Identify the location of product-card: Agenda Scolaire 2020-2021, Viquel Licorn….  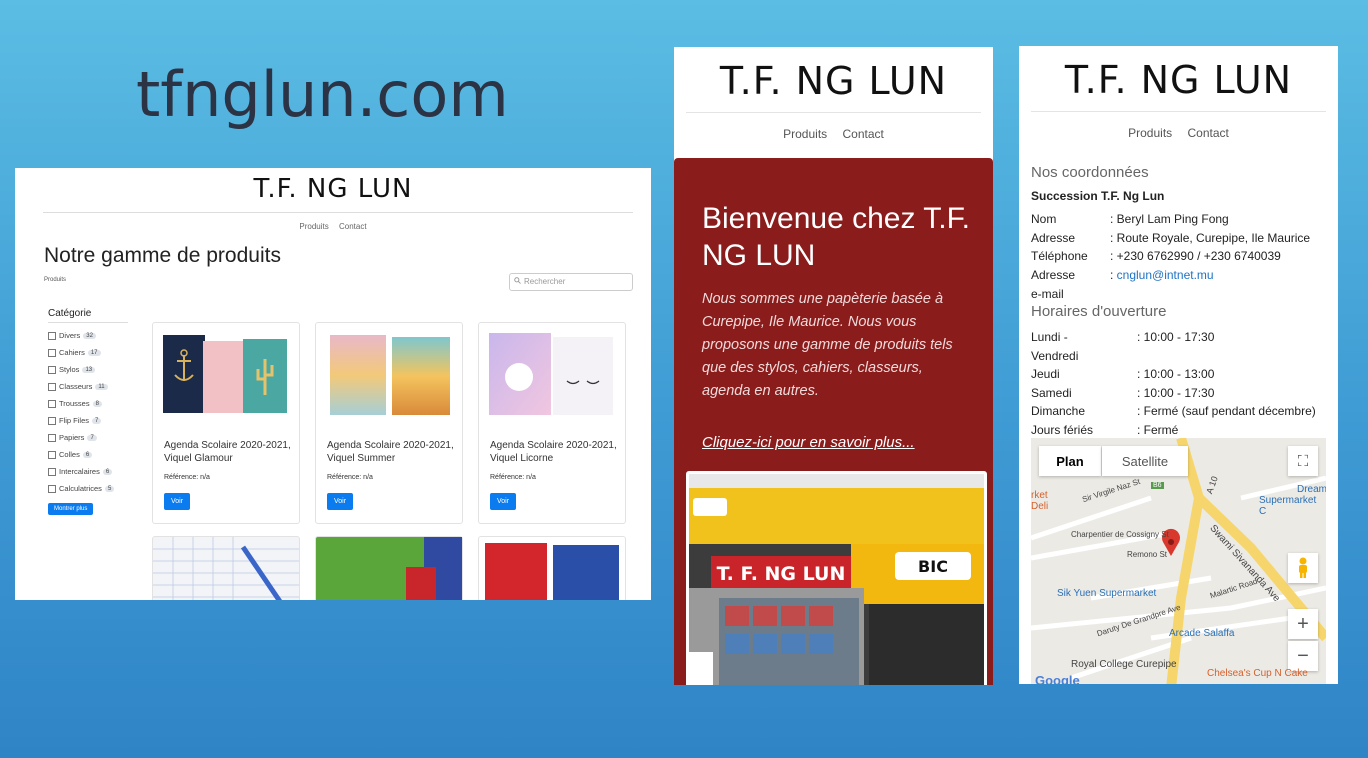
(552, 423).